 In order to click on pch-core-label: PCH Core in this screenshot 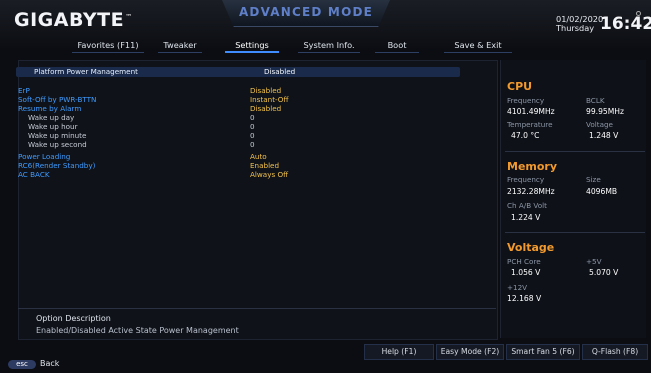, I will do `click(524, 261)`.